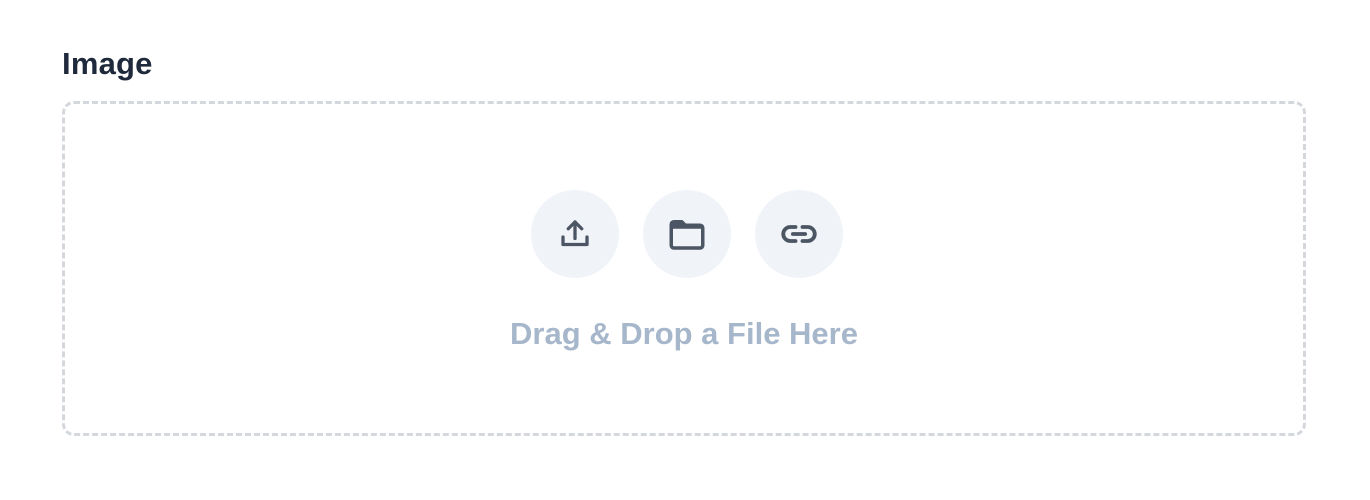  I want to click on upload-actions, so click(687, 234).